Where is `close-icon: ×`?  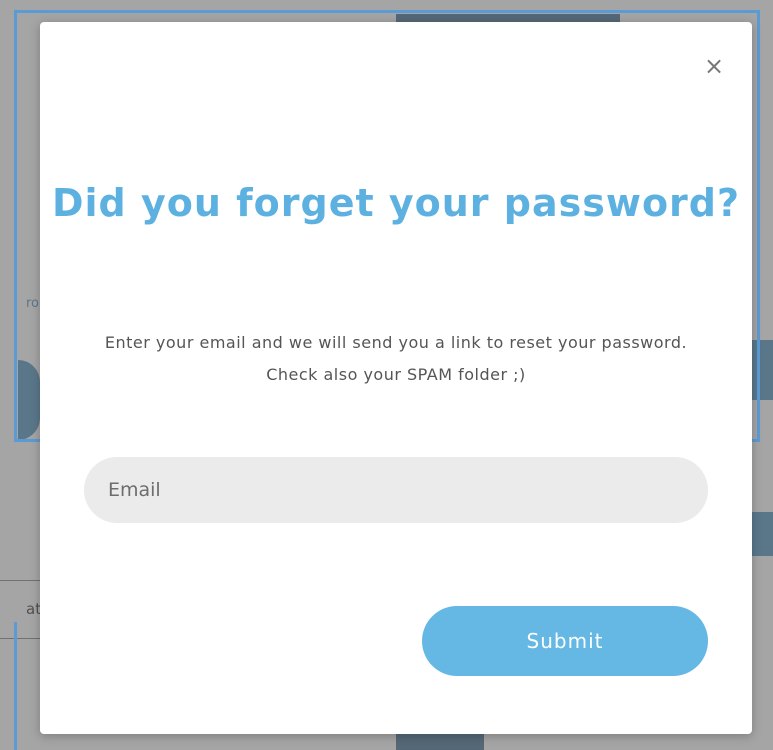 close-icon: × is located at coordinates (714, 66).